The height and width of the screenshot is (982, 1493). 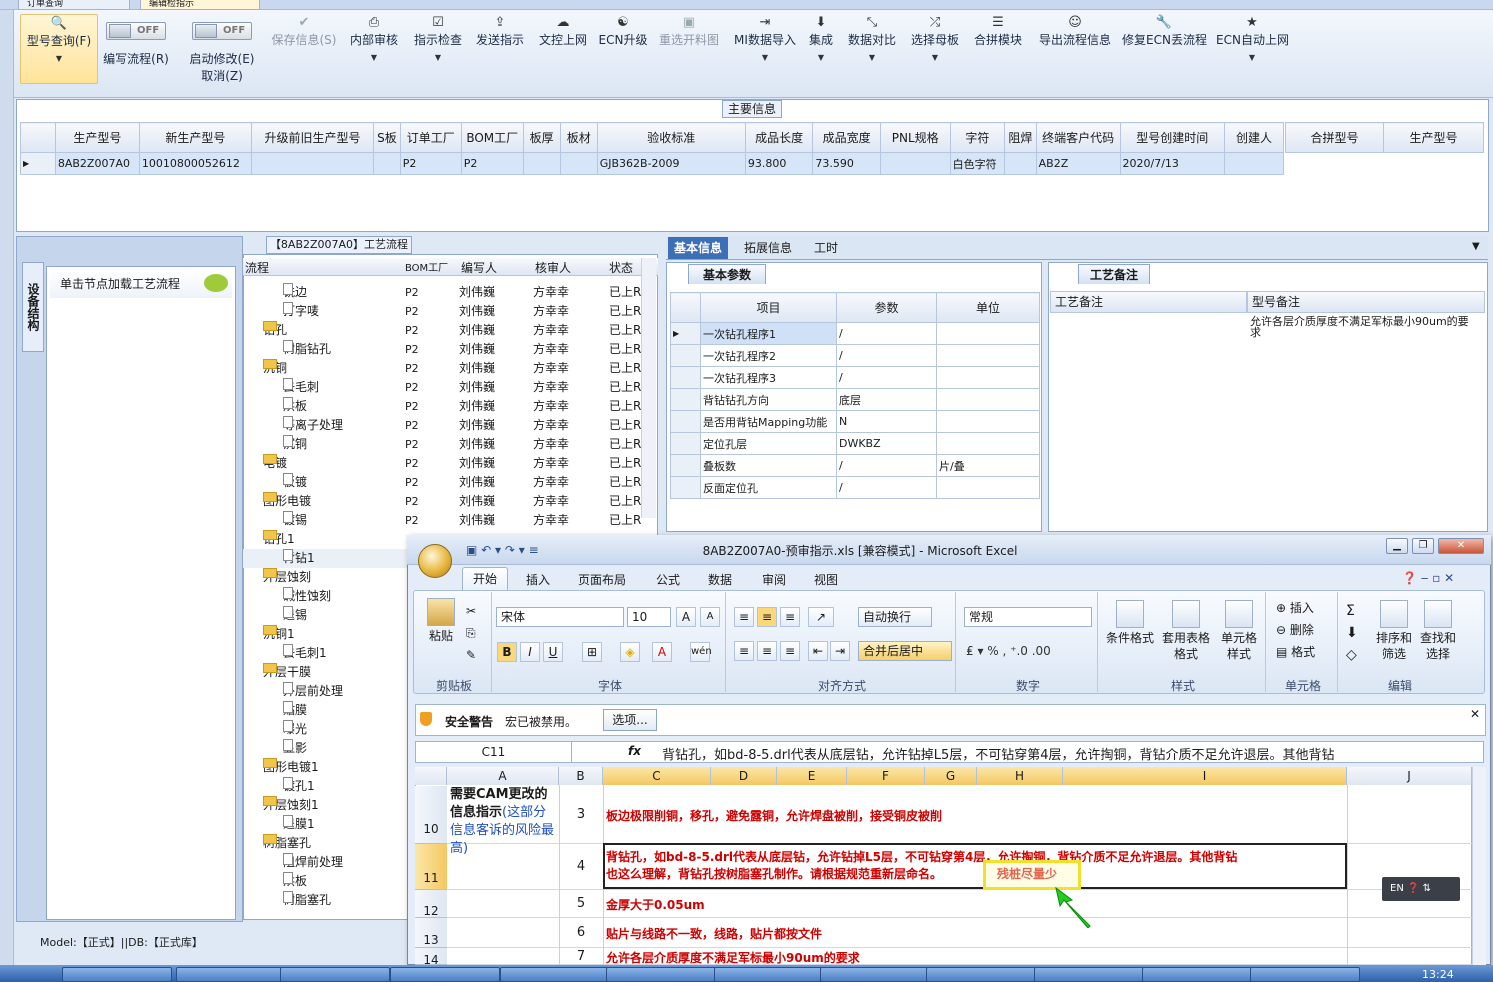 What do you see at coordinates (988, 465) in the screenshot?
I see `param-cell: 片/叠` at bounding box center [988, 465].